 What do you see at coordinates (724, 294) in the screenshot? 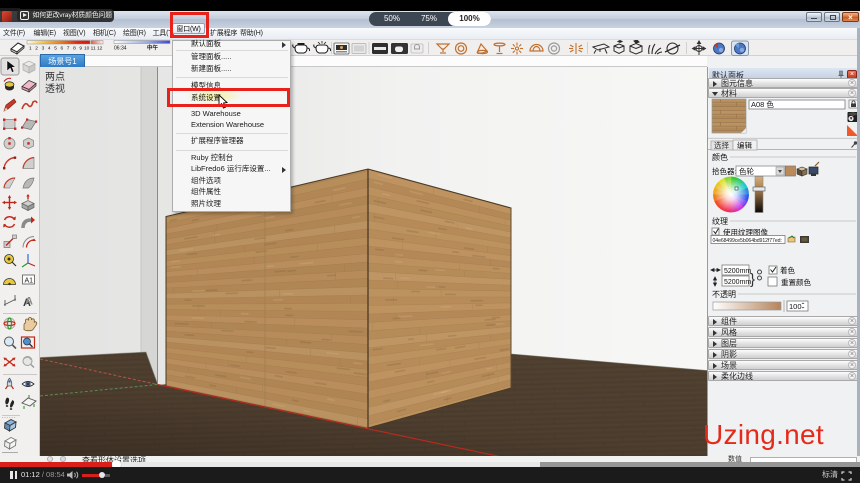
I see `svg-text: 不透明` at bounding box center [724, 294].